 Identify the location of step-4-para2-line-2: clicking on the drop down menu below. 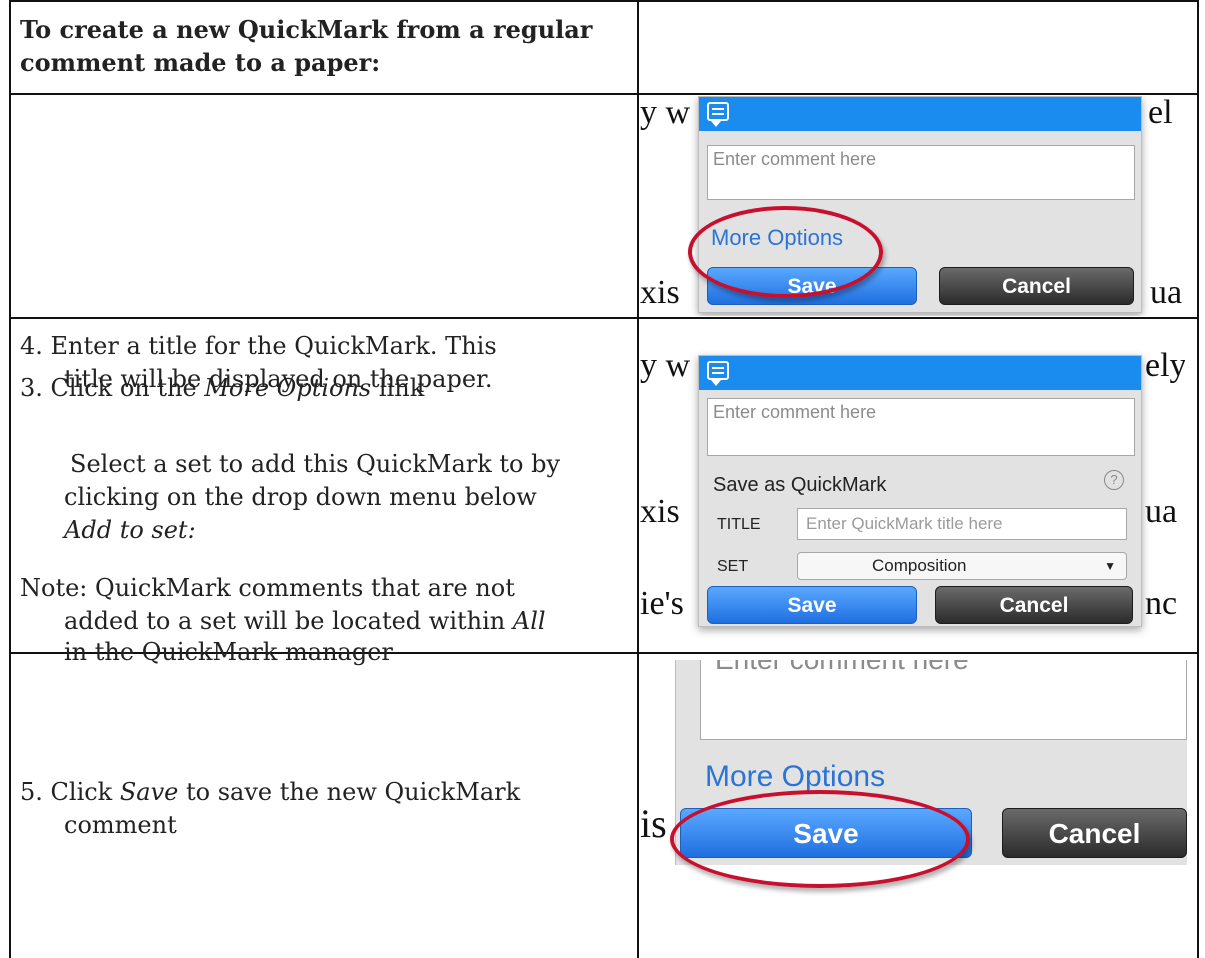
(300, 497).